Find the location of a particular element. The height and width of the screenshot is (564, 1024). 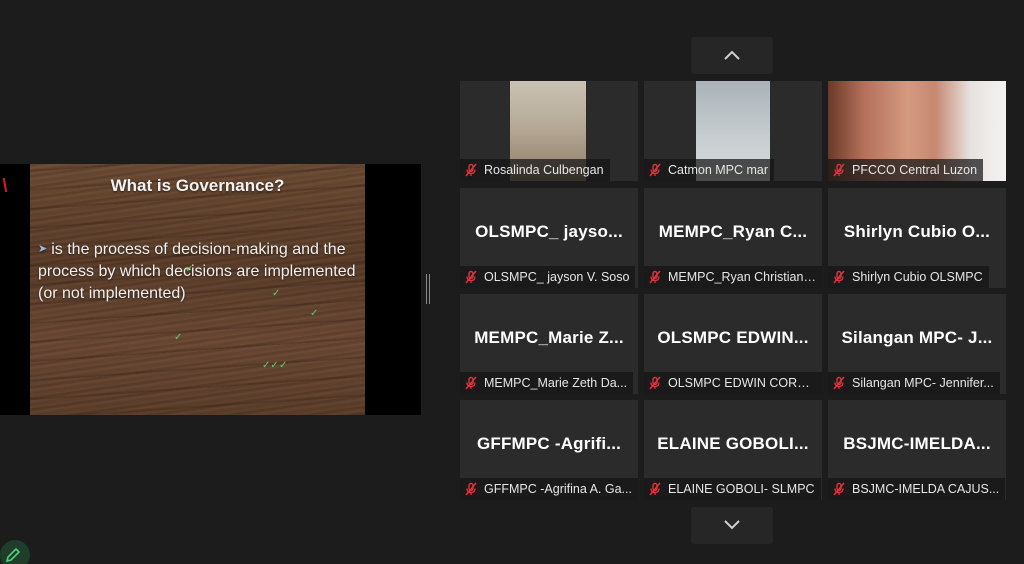

participant-name: OLSMPC_ jayson V. Soso is located at coordinates (557, 277).